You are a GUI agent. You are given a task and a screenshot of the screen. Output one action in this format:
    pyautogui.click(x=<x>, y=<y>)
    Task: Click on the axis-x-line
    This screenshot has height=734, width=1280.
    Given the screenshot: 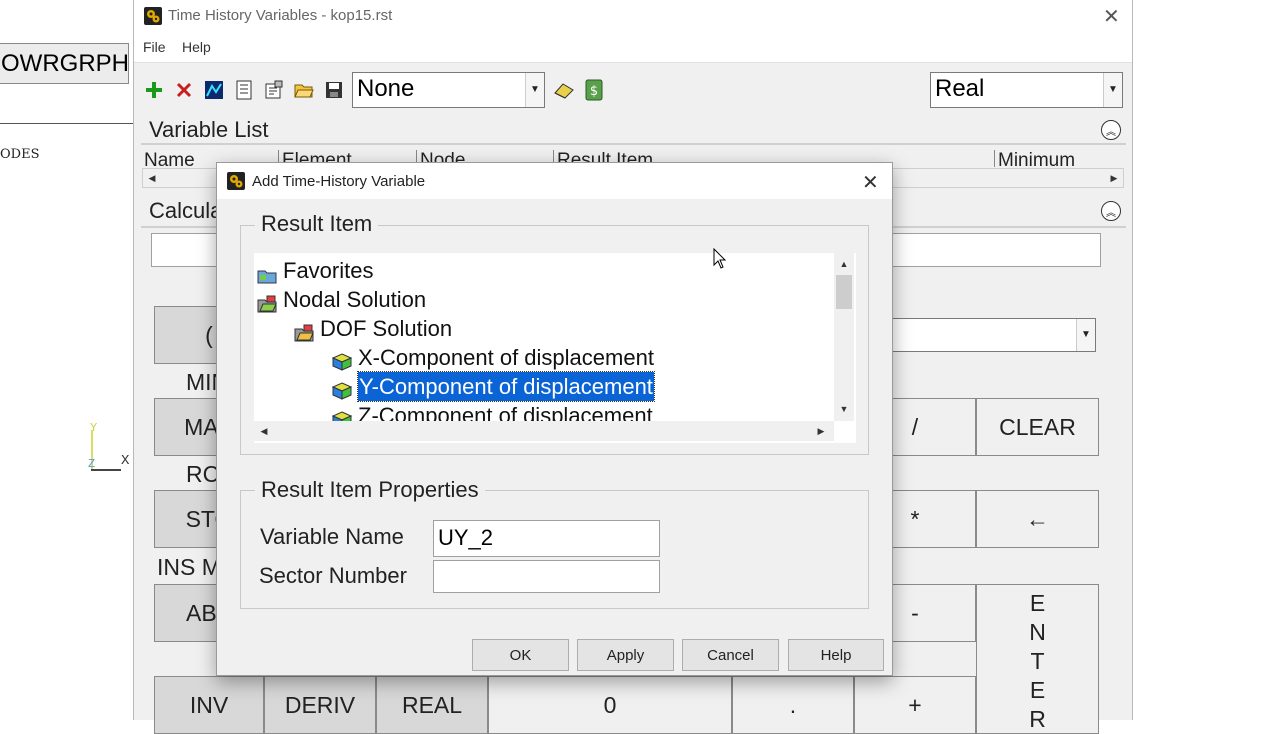 What is the action you would take?
    pyautogui.click(x=106, y=470)
    